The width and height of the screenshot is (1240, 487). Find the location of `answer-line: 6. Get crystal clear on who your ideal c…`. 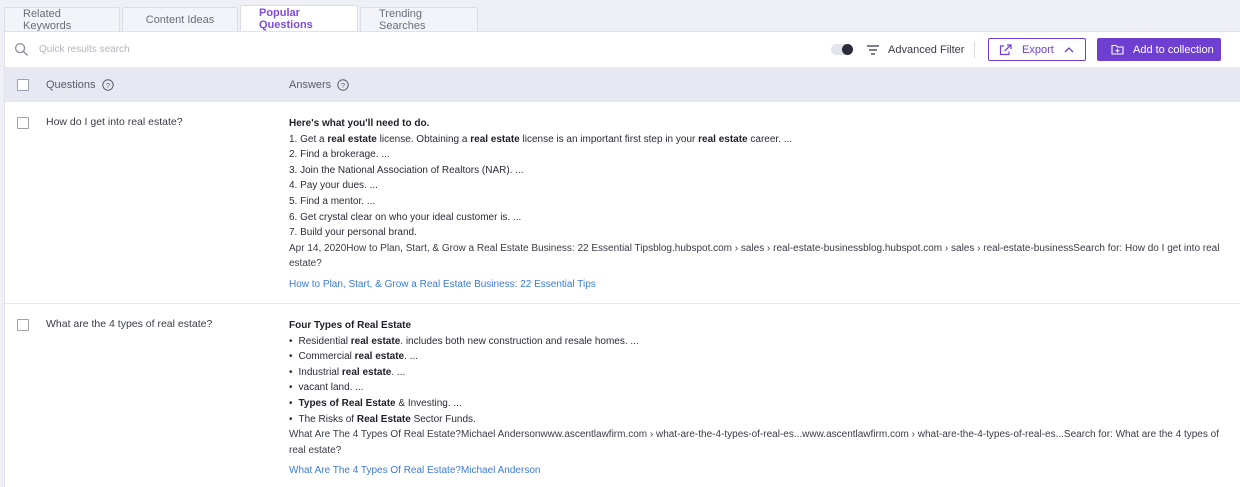

answer-line: 6. Get crystal clear on who your ideal c… is located at coordinates (762, 218).